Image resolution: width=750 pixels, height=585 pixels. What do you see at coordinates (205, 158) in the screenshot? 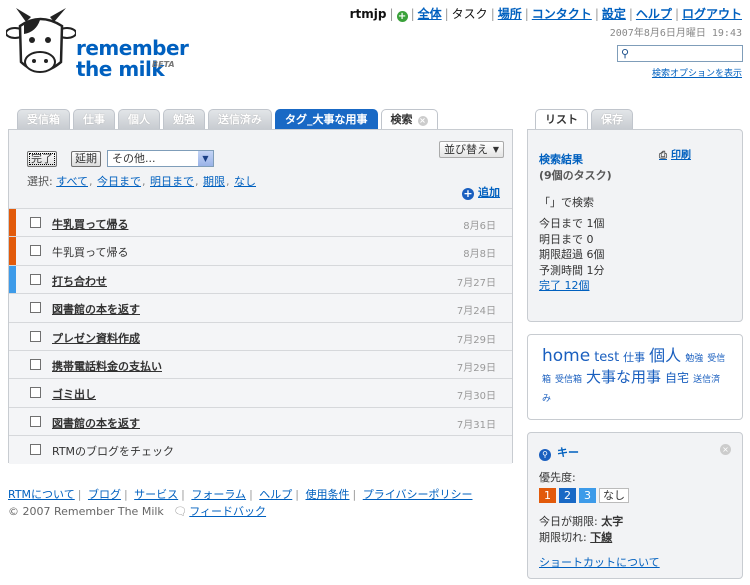
I see `chevron-down-icon: ▼` at bounding box center [205, 158].